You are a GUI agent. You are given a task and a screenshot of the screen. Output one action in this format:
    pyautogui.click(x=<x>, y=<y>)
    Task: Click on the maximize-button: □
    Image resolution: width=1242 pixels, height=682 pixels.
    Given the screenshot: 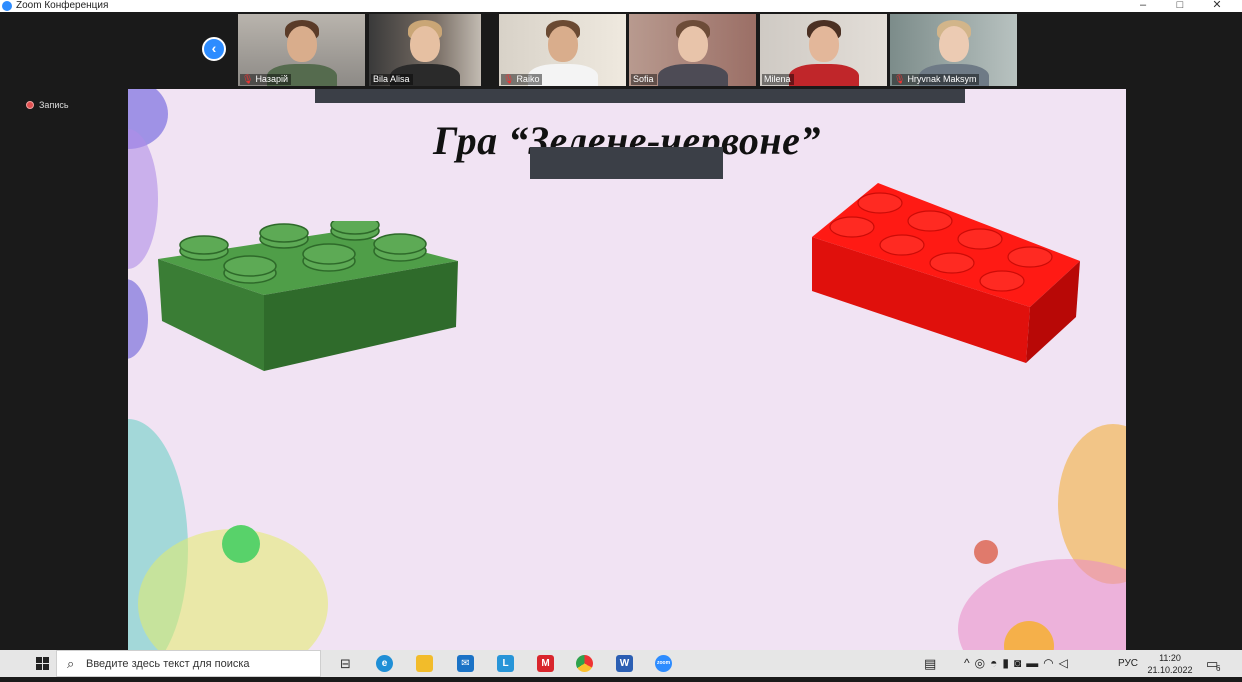 What is the action you would take?
    pyautogui.click(x=1180, y=6)
    